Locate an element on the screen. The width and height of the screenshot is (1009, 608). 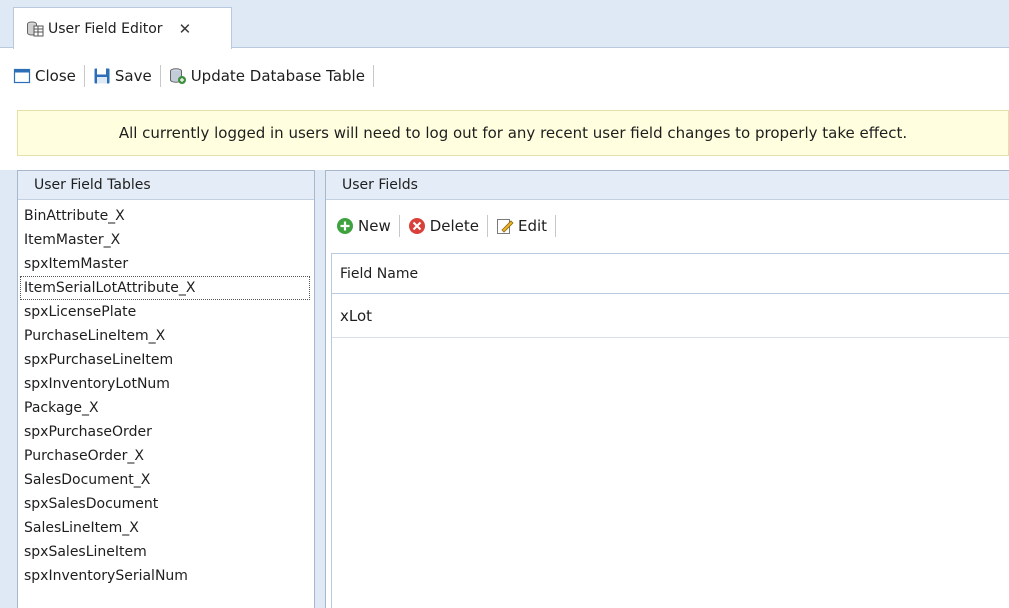
list-item: spxLicensePlate is located at coordinates (165, 312).